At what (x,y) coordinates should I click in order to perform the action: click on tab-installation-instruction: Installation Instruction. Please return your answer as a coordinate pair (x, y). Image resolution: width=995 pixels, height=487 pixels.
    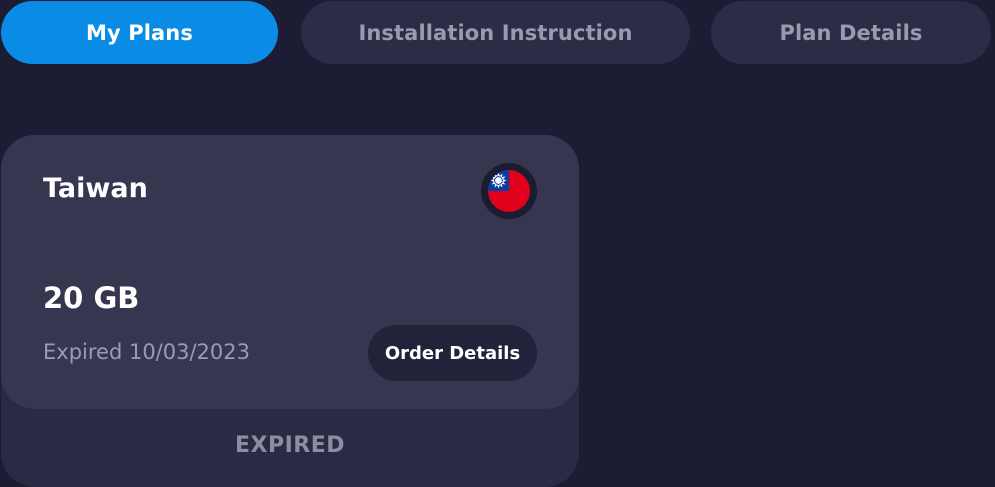
    Looking at the image, I should click on (495, 32).